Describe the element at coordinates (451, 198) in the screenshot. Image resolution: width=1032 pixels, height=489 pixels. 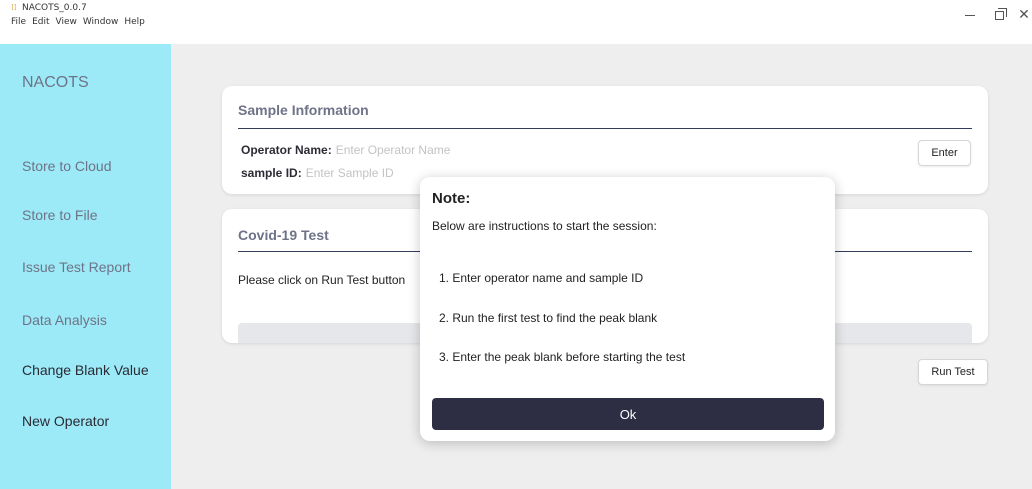
I see `note-dialog-title: Note:` at that location.